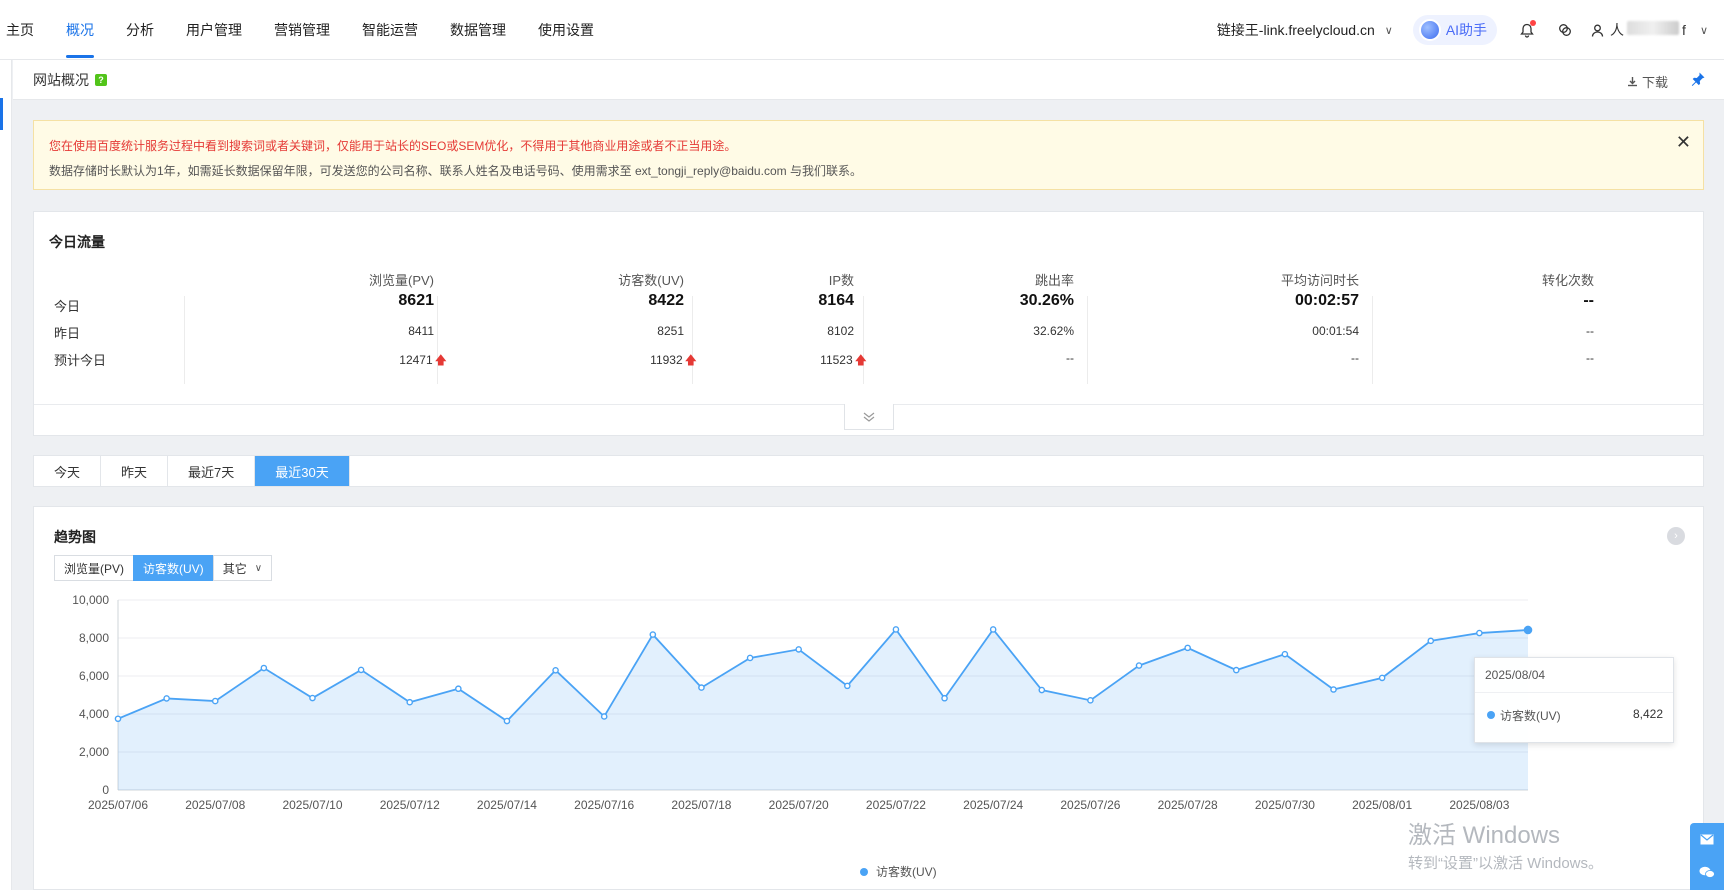 This screenshot has width=1724, height=890. What do you see at coordinates (401, 280) in the screenshot?
I see `header-pv: 浏览量(PV)` at bounding box center [401, 280].